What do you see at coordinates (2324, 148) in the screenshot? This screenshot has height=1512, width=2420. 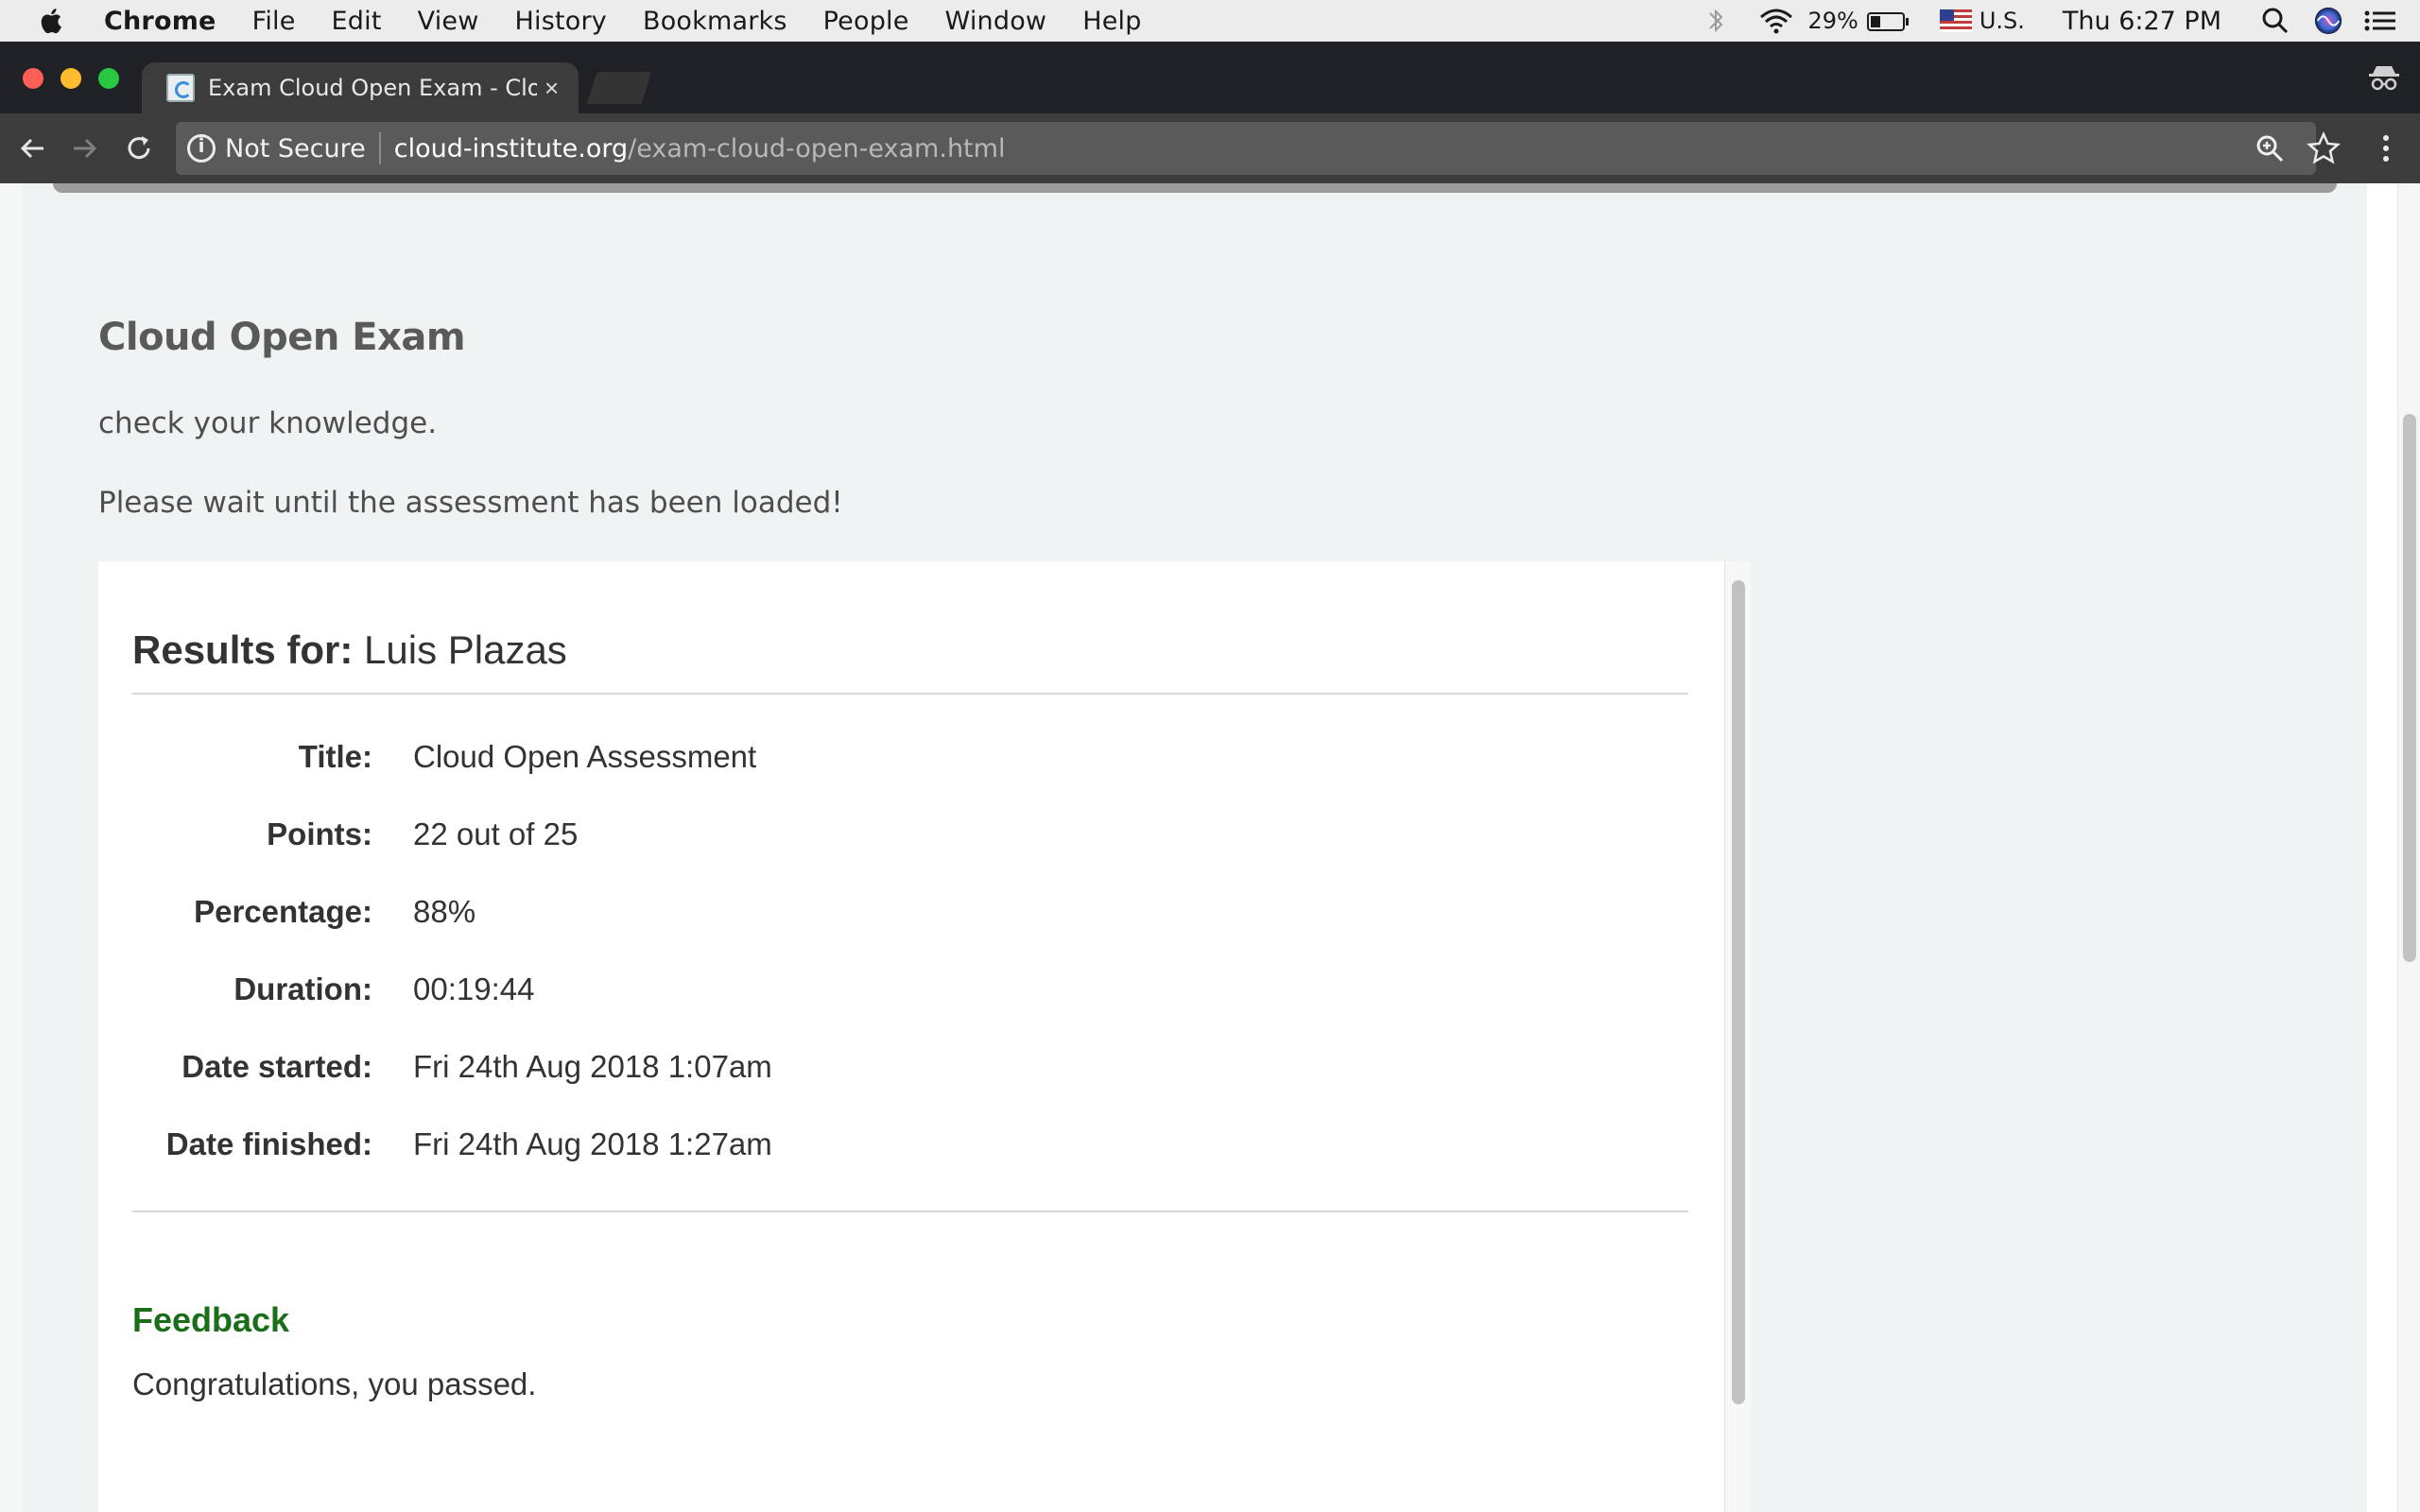 I see `bookmark-star-icon` at bounding box center [2324, 148].